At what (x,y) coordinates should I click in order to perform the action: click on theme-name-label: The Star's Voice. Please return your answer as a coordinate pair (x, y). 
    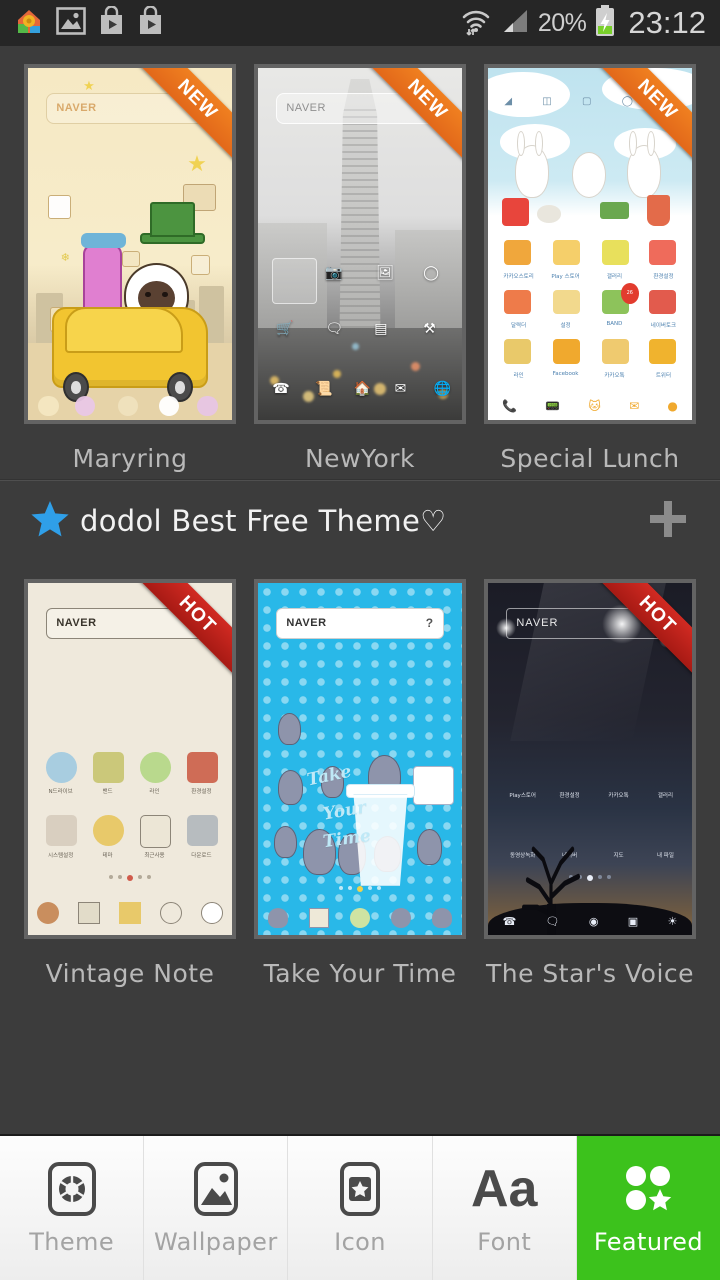
    Looking at the image, I should click on (590, 973).